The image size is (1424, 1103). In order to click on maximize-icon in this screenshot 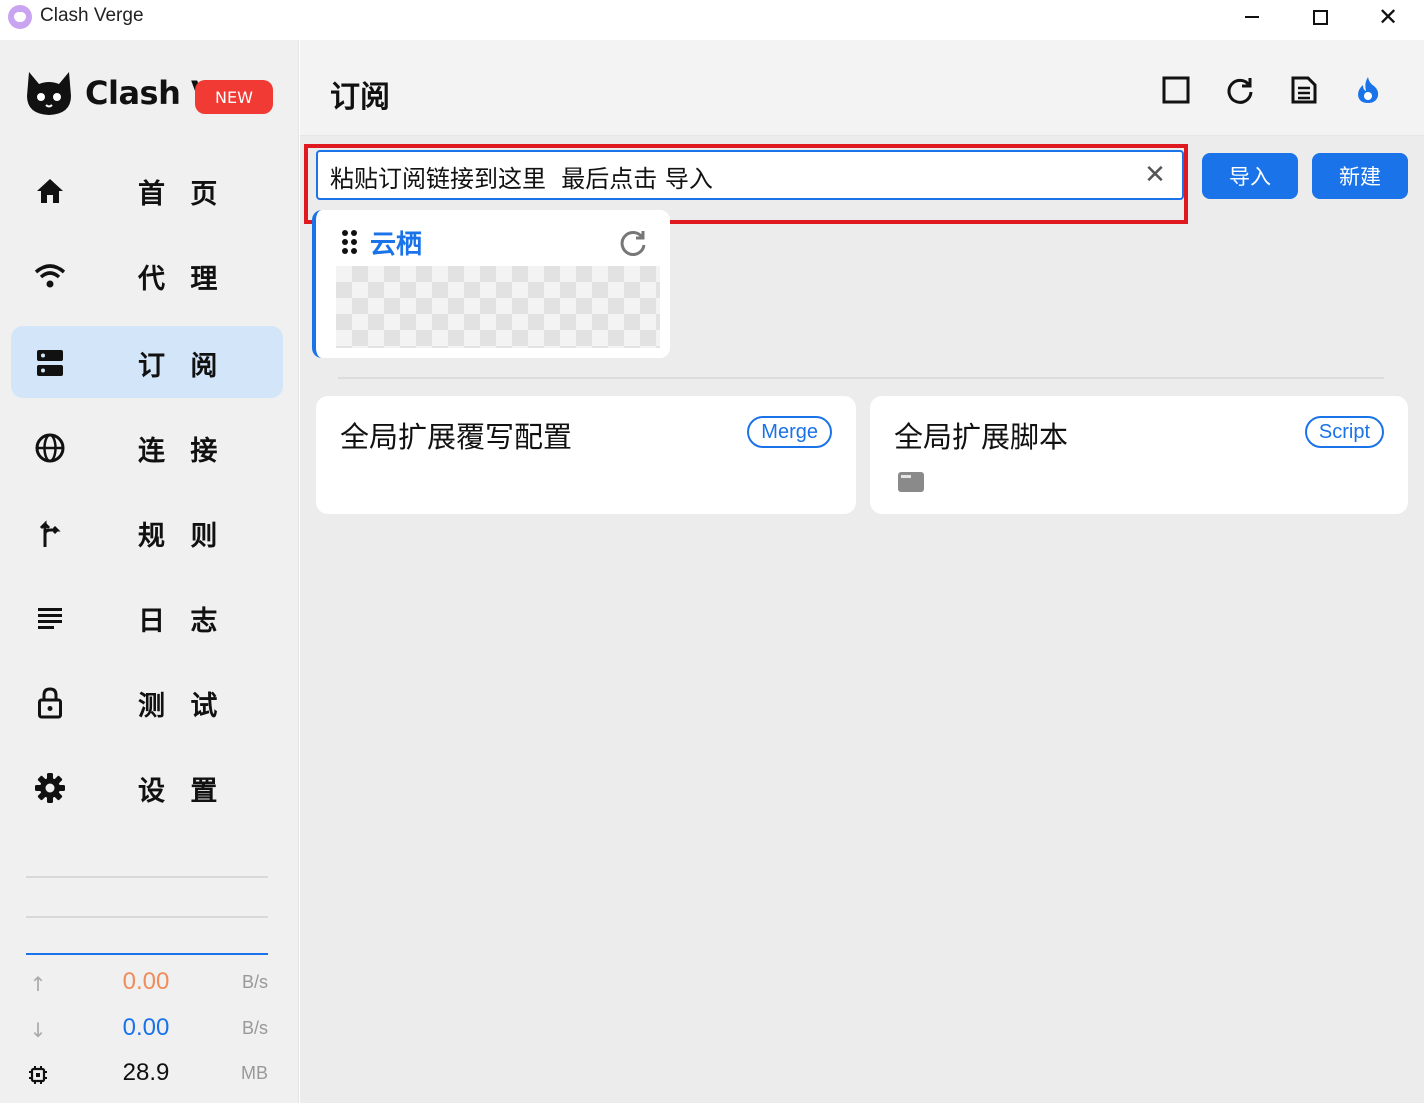, I will do `click(1320, 17)`.